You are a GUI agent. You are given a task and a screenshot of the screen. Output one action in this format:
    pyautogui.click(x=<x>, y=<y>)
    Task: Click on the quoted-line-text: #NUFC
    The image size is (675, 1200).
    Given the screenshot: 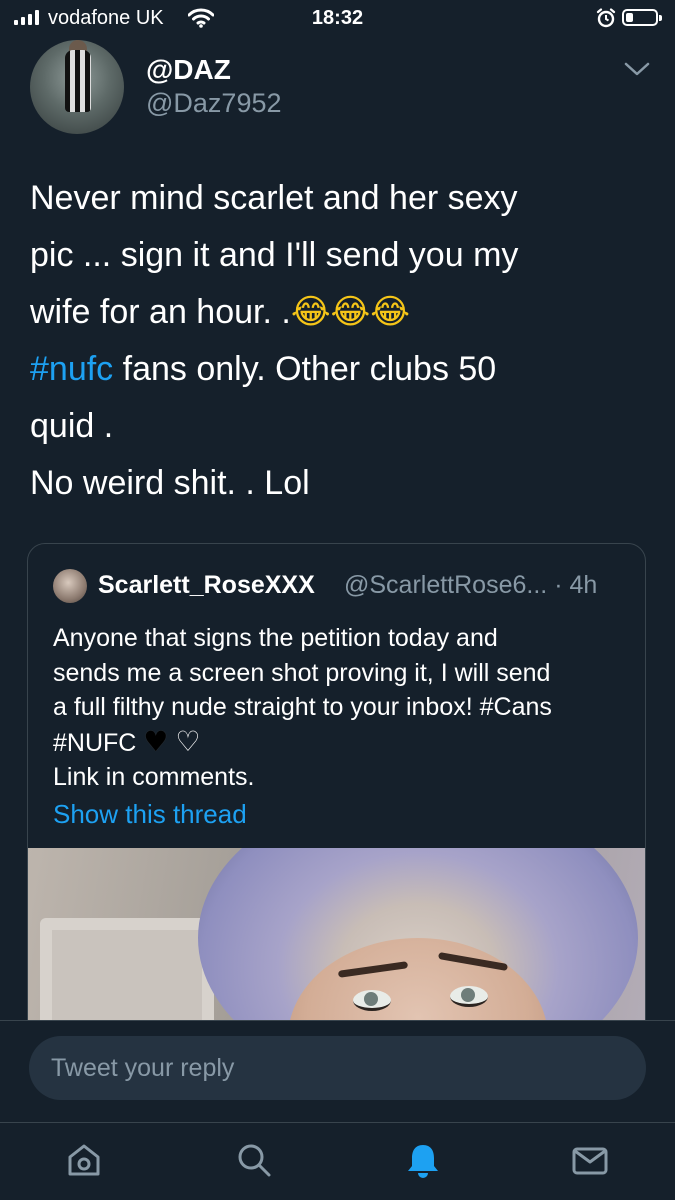 What is the action you would take?
    pyautogui.click(x=98, y=742)
    